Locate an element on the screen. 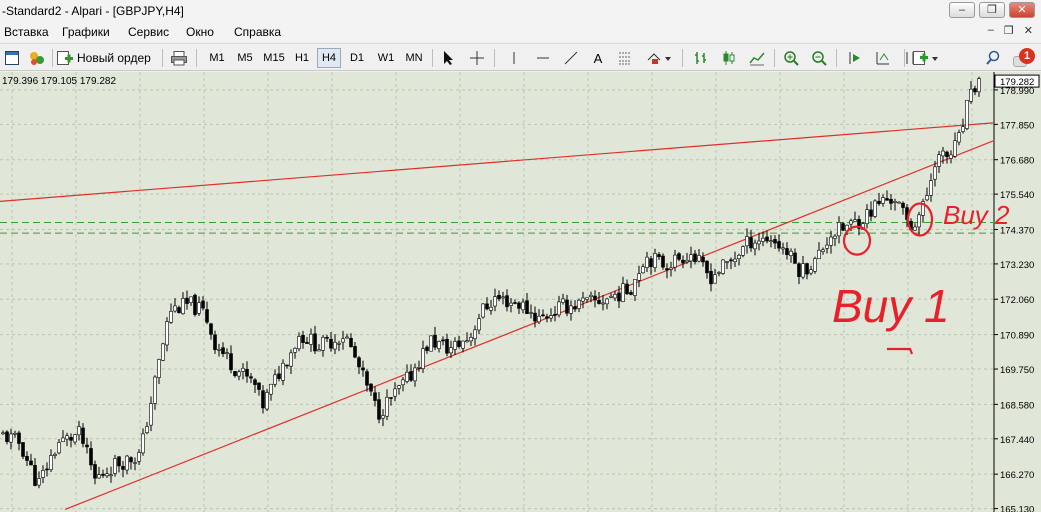 This screenshot has width=1041, height=512. timeframe-m1: M1 is located at coordinates (217, 58).